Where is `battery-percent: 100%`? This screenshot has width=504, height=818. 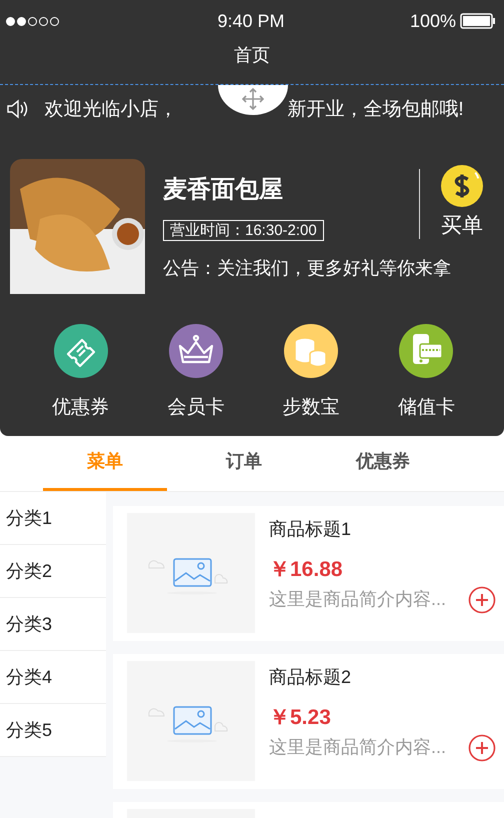
battery-percent: 100% is located at coordinates (433, 21).